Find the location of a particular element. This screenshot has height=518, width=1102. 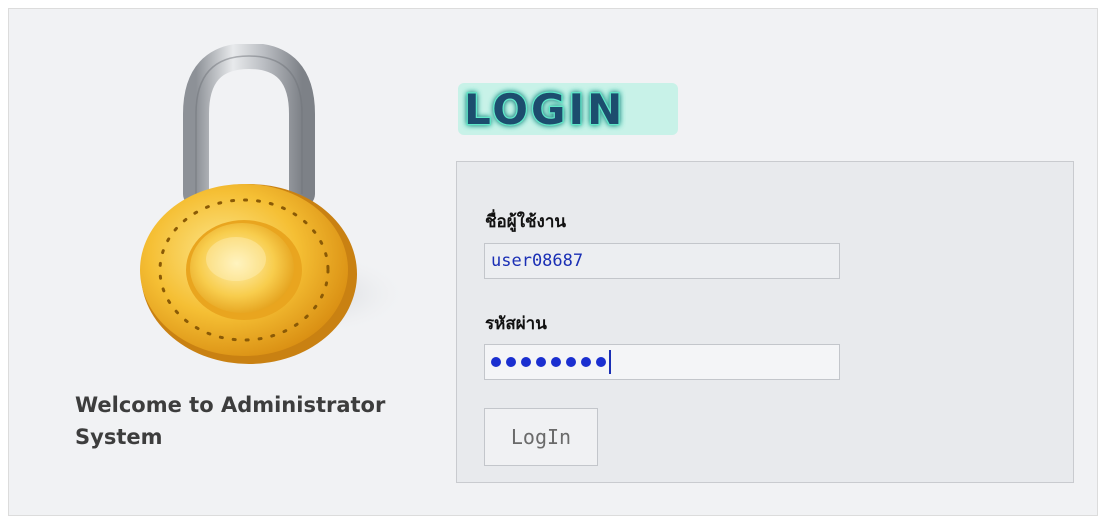

login-heading-text: LOGIN is located at coordinates (544, 109).